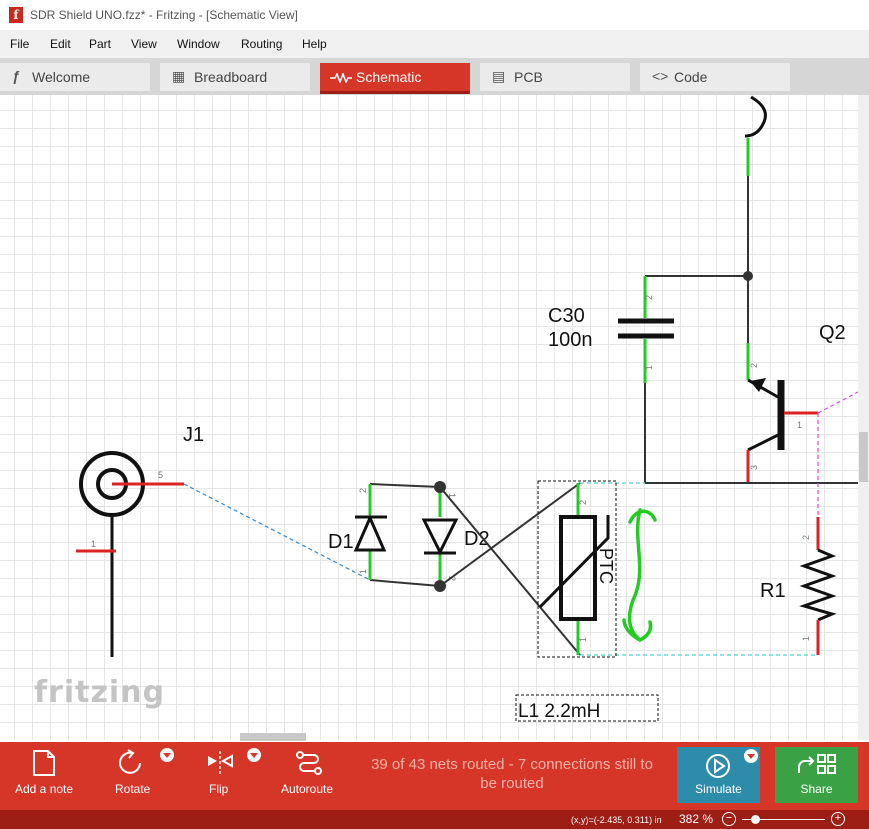 Image resolution: width=869 pixels, height=829 pixels. I want to click on q2-collector, so click(763, 442).